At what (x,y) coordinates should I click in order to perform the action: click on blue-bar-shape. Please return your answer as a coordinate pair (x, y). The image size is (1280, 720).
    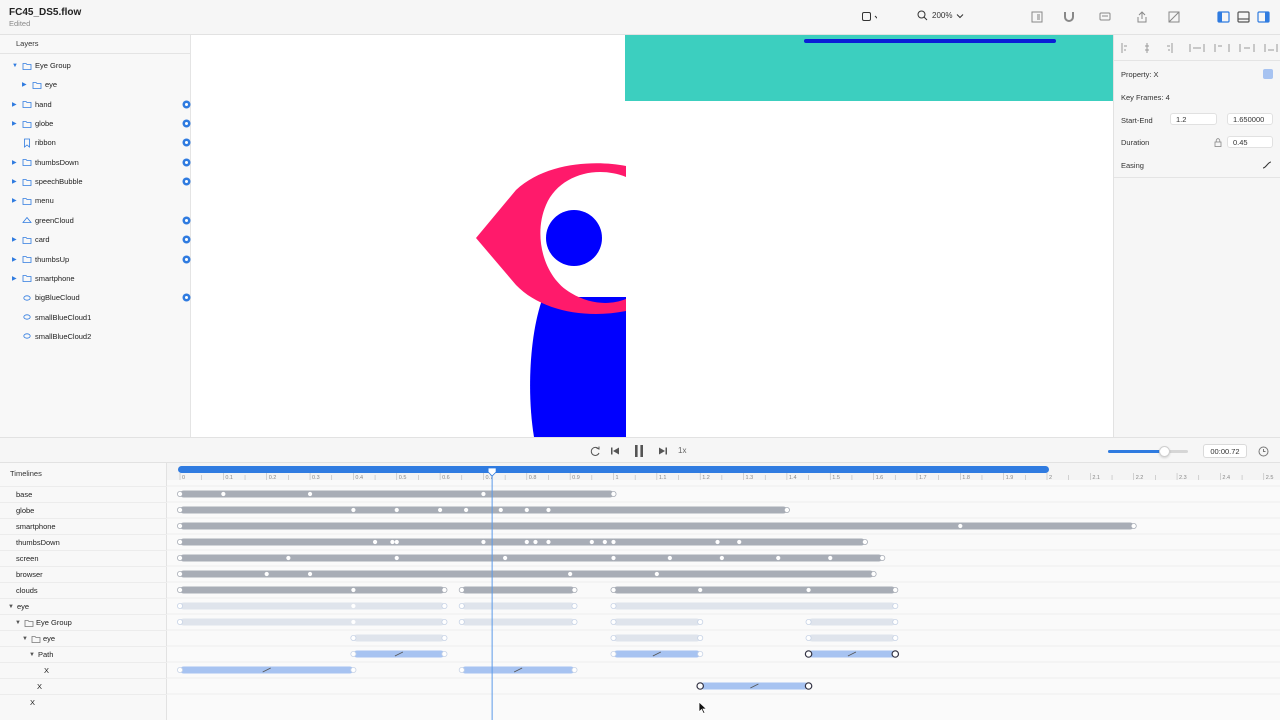
    Looking at the image, I should click on (930, 41).